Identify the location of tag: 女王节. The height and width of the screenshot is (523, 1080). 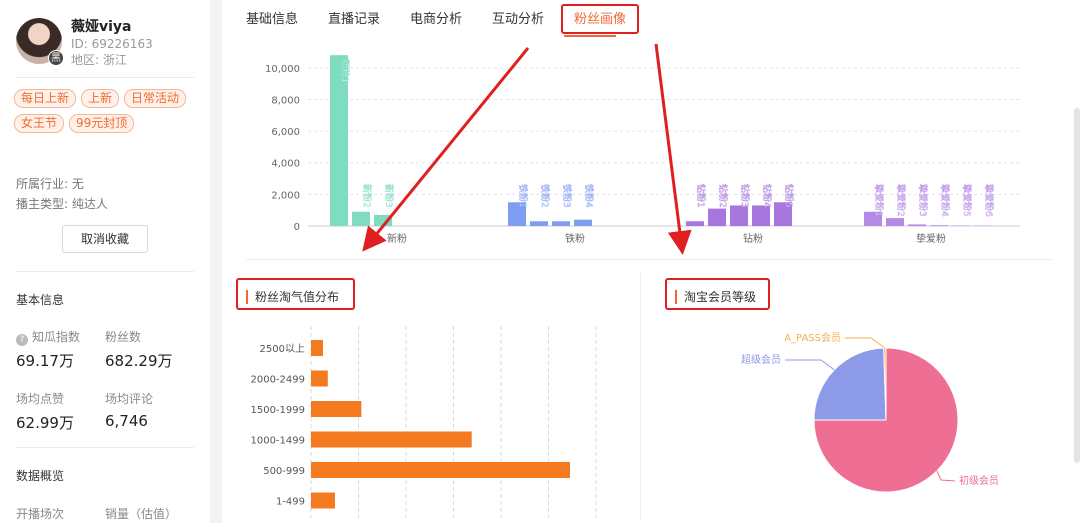
(39, 123).